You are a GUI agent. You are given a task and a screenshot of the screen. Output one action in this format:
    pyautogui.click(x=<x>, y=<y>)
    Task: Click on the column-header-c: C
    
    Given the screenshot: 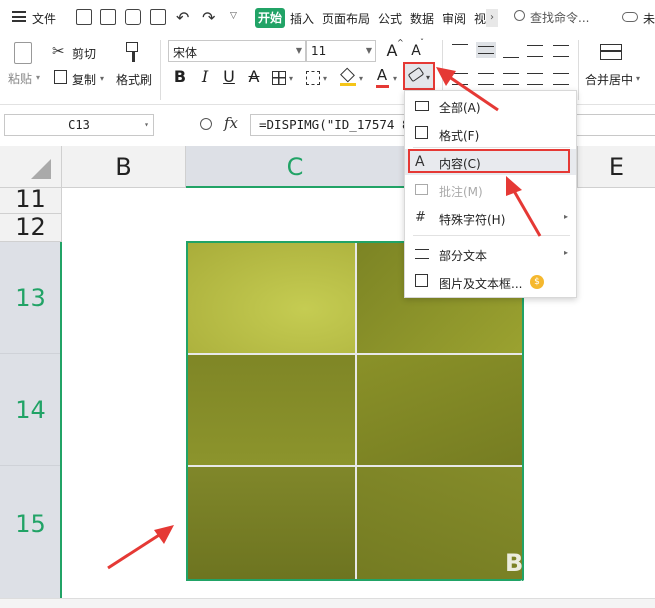 What is the action you would take?
    pyautogui.click(x=295, y=167)
    